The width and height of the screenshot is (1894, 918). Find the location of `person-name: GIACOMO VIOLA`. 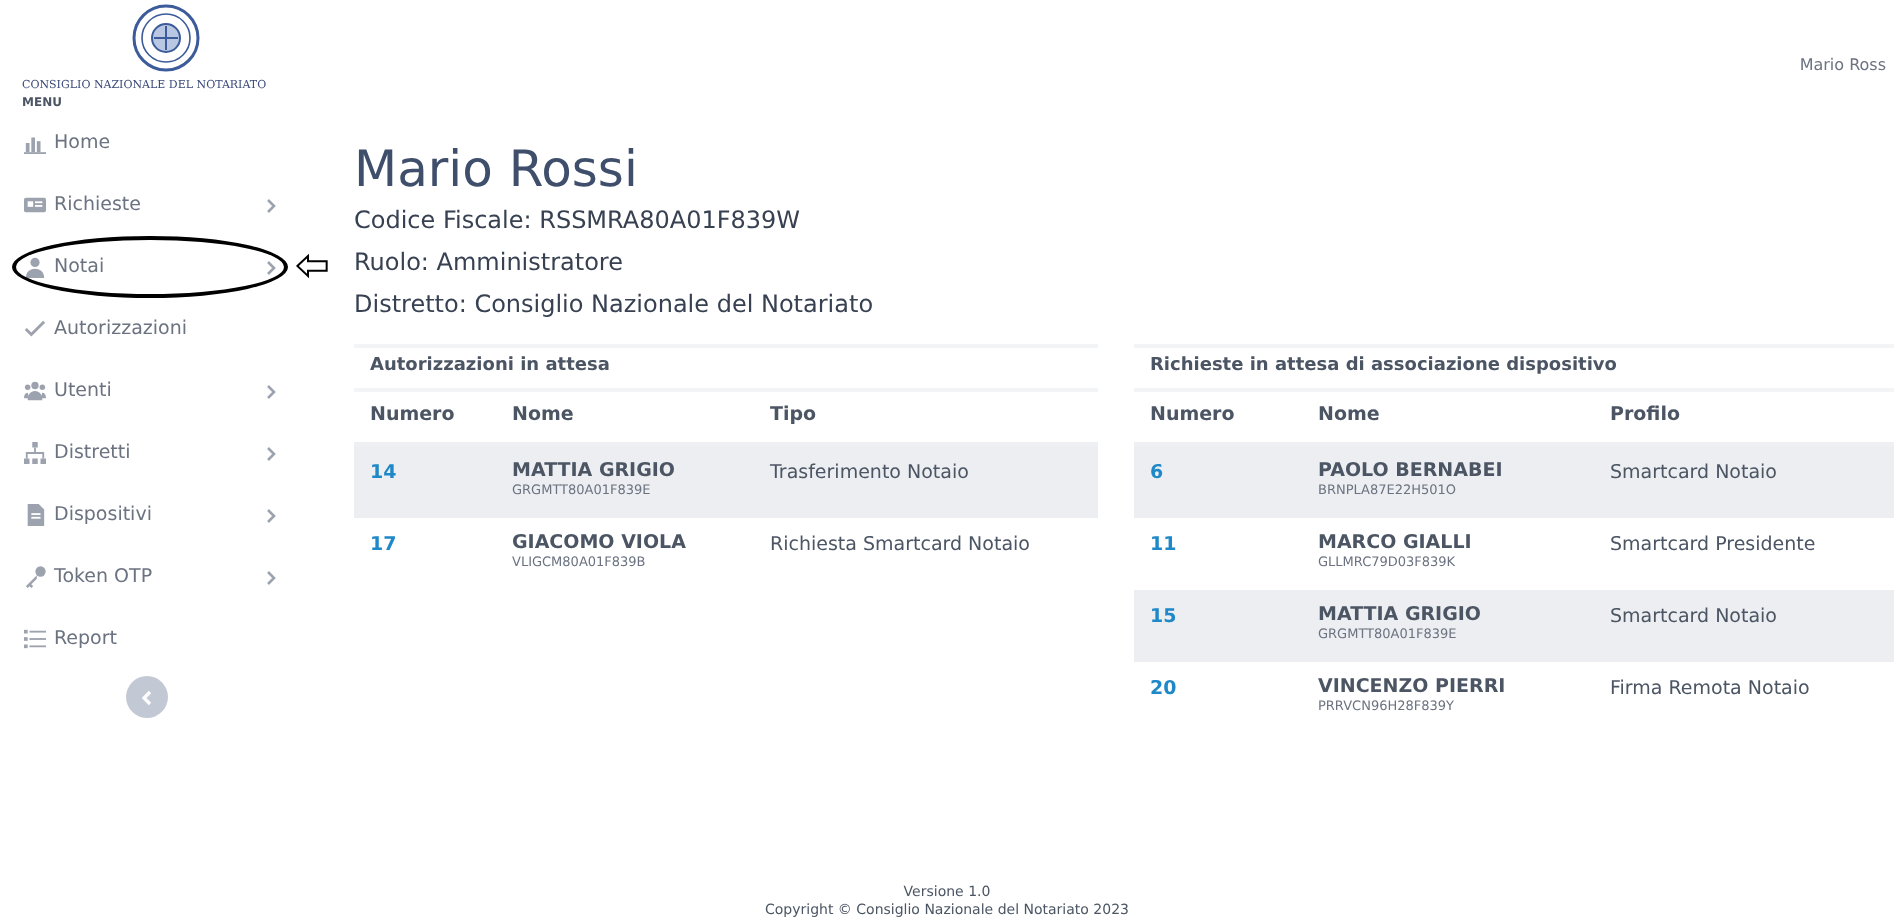

person-name: GIACOMO VIOLA is located at coordinates (600, 543).